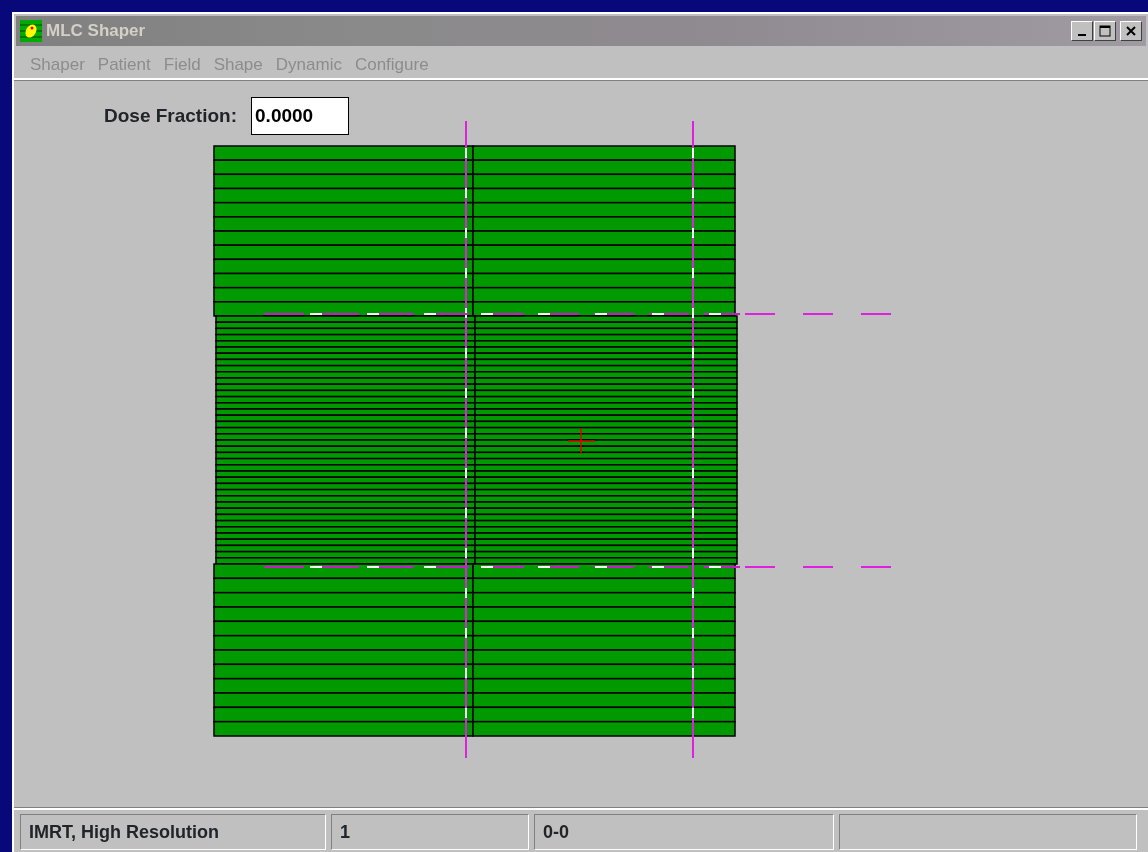  I want to click on status-panel: 1, so click(430, 832).